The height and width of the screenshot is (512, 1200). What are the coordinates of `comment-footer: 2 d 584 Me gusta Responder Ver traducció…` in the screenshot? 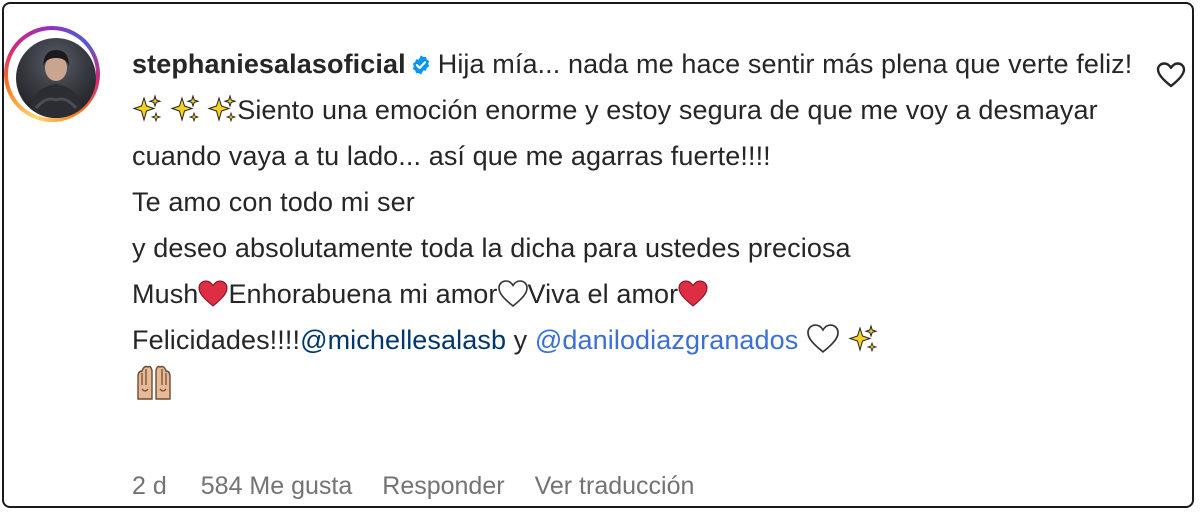 It's located at (428, 486).